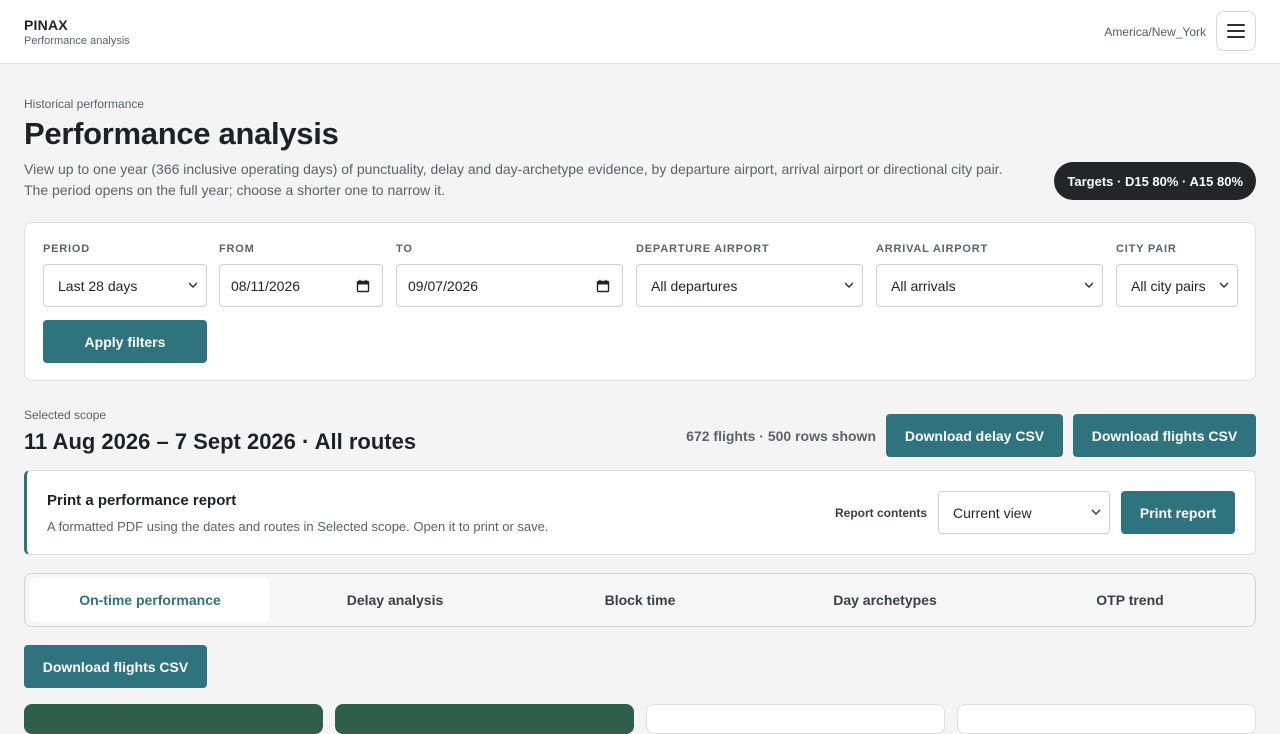  What do you see at coordinates (395, 600) in the screenshot?
I see `tab-delay-analysis: Delay analysis` at bounding box center [395, 600].